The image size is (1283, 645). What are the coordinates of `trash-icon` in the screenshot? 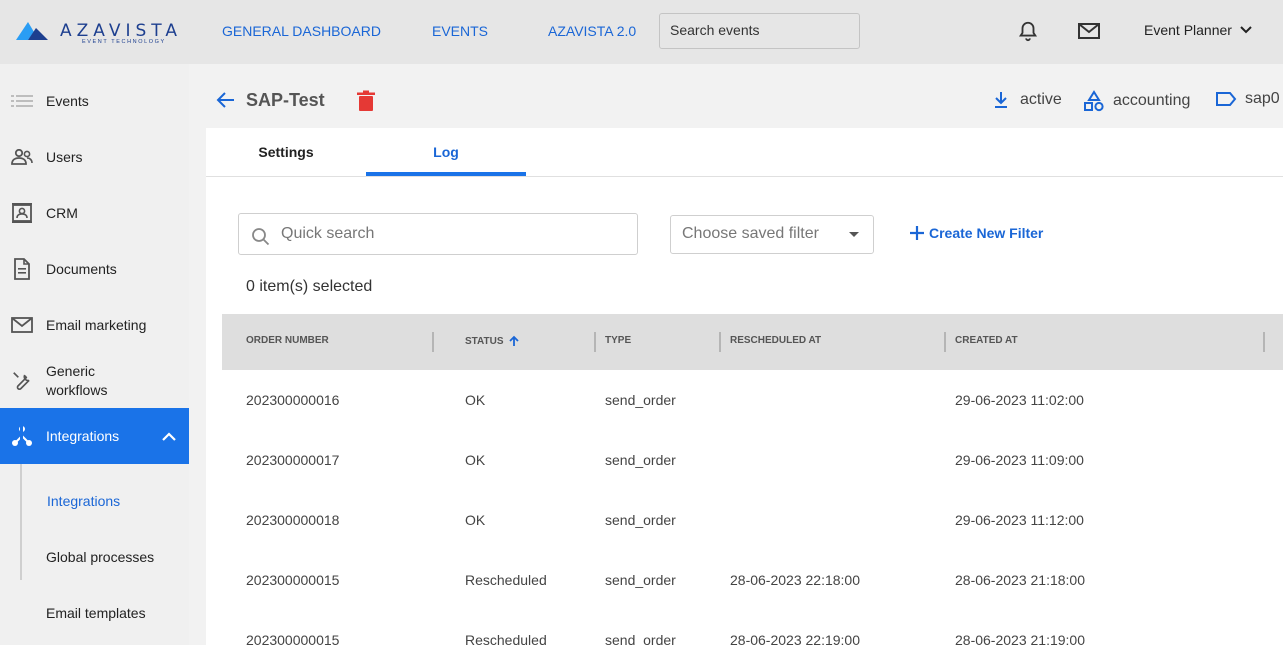 It's located at (366, 101).